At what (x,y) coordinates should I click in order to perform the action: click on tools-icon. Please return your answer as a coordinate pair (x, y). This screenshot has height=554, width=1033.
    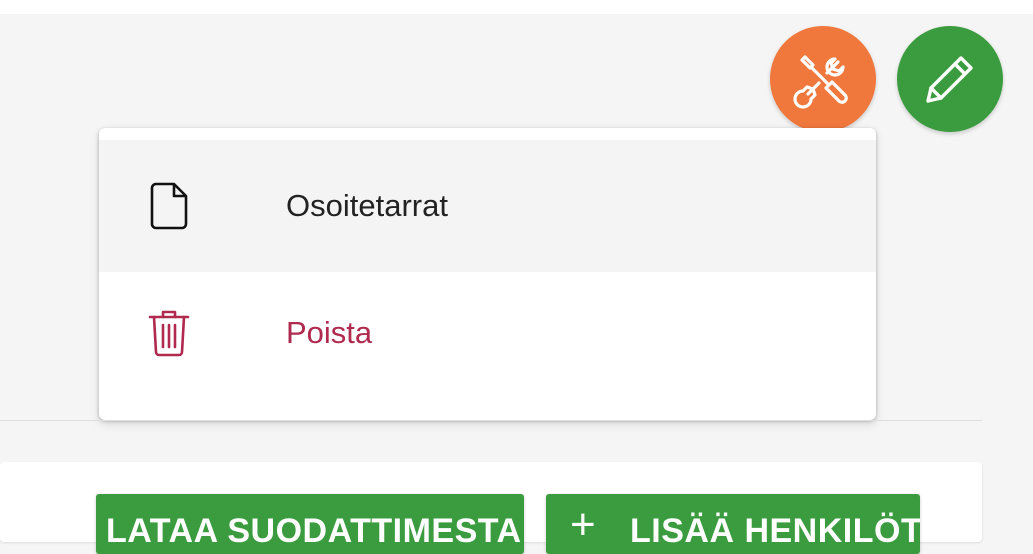
    Looking at the image, I should click on (820, 82).